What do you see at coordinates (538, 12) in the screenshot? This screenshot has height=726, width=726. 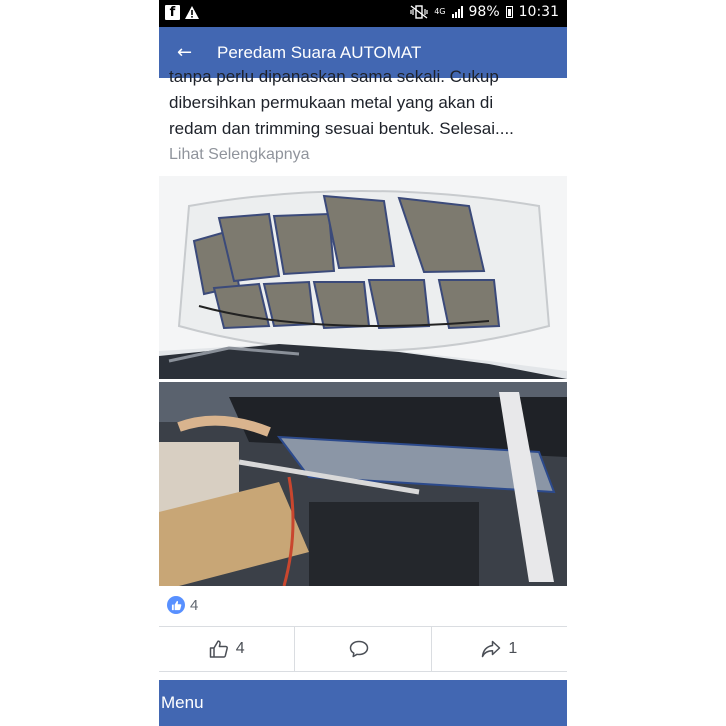 I see `status-time: 10:31` at bounding box center [538, 12].